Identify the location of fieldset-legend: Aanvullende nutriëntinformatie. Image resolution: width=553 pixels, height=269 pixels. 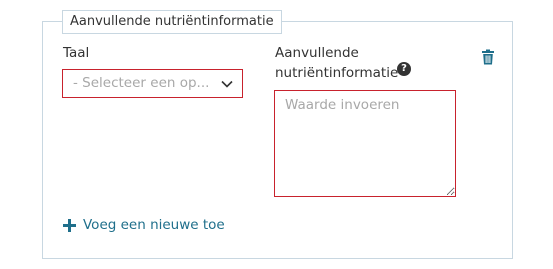
(172, 22).